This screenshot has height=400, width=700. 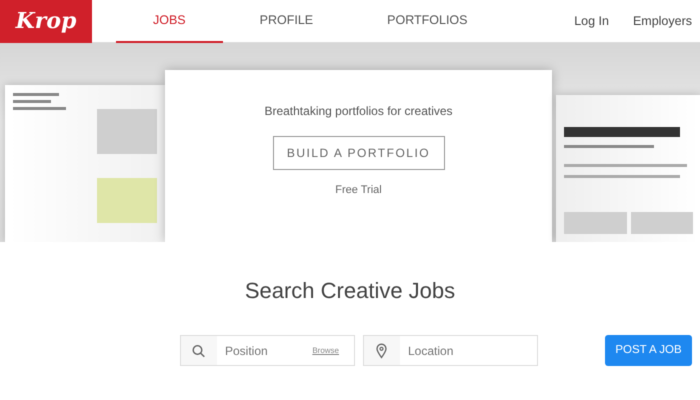 I want to click on nav-link: Employers, so click(x=662, y=21).